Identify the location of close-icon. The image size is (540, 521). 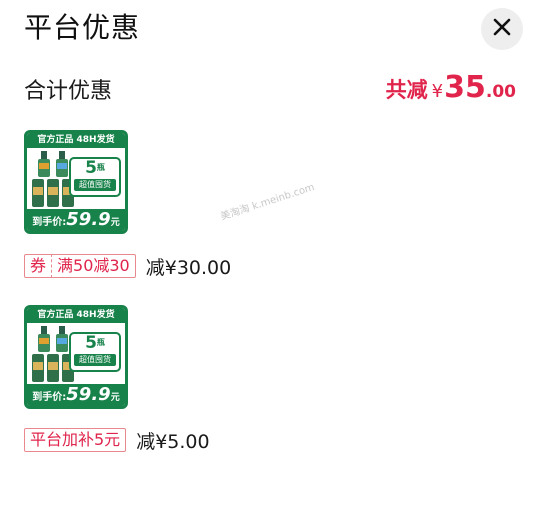
(502, 29).